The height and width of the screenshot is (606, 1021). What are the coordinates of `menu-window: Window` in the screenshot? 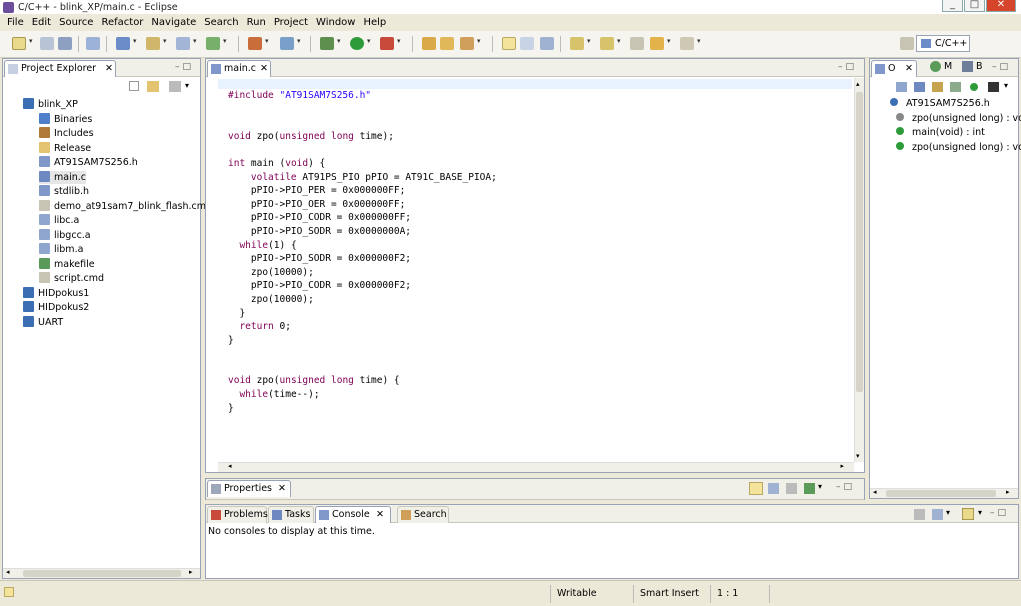 It's located at (335, 22).